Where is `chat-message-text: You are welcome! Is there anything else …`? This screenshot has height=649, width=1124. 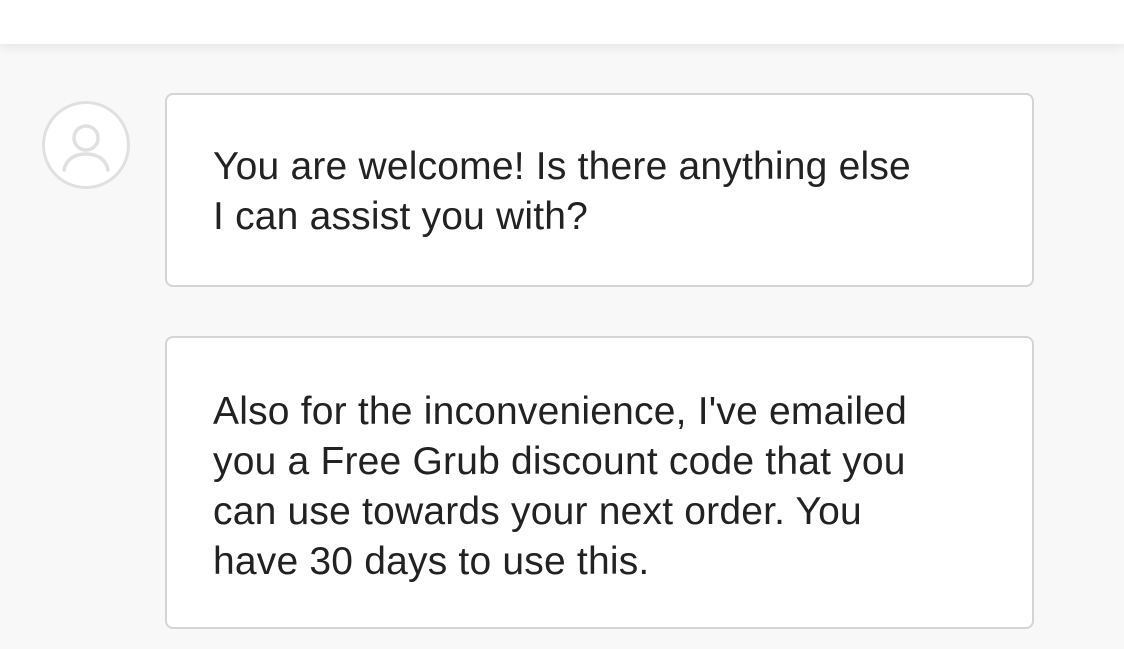 chat-message-text: You are welcome! Is there anything else … is located at coordinates (599, 192).